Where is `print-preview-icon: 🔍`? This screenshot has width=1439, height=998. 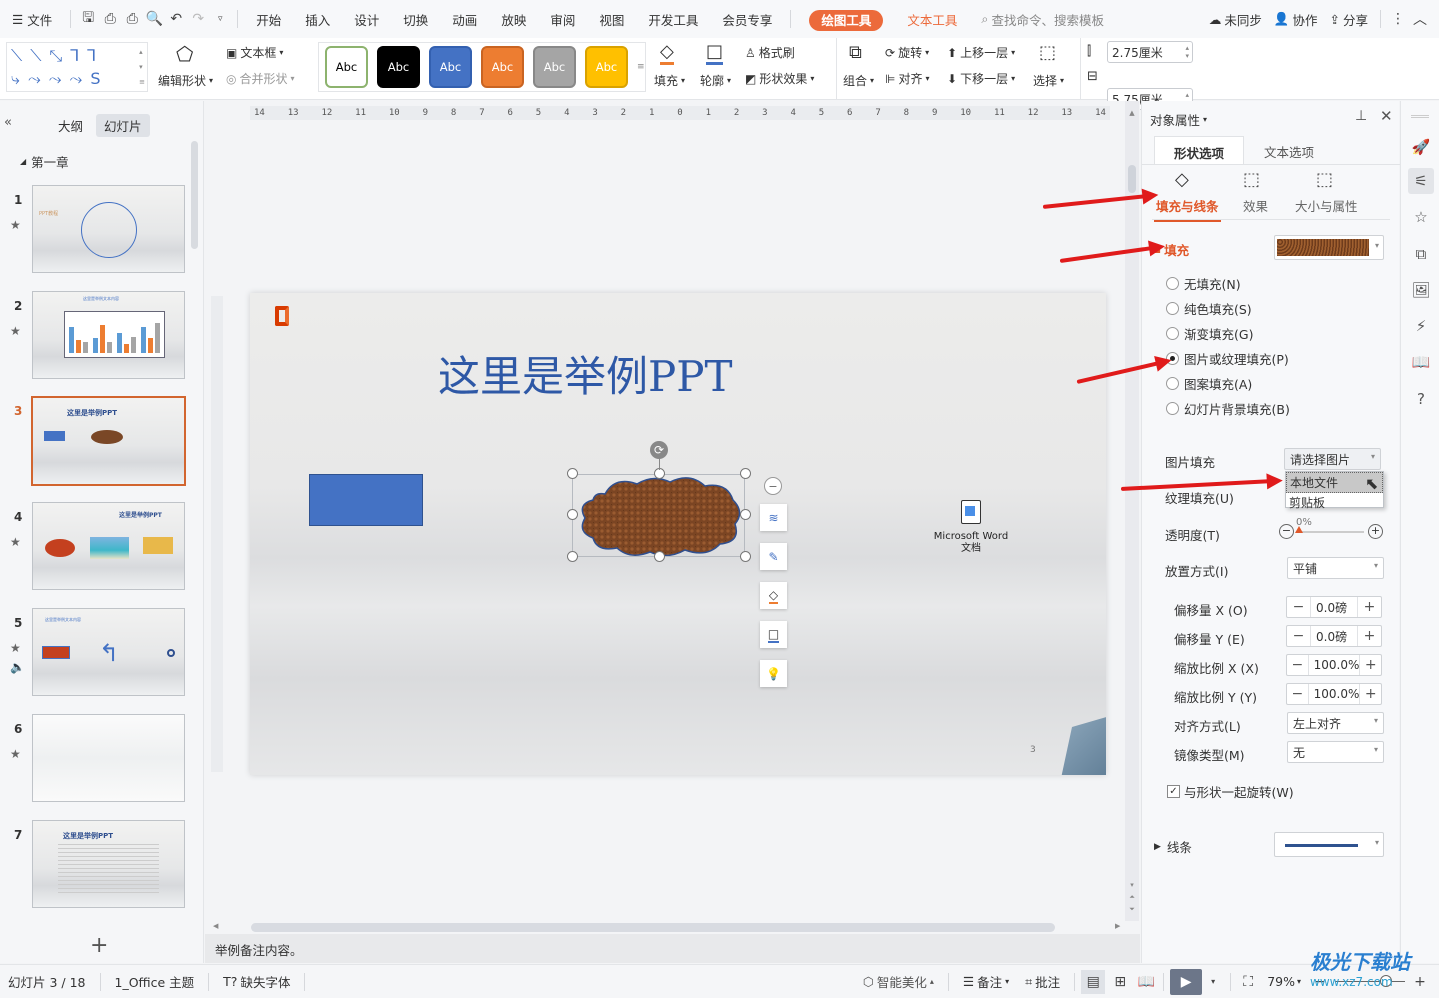
print-preview-icon: 🔍 is located at coordinates (154, 19).